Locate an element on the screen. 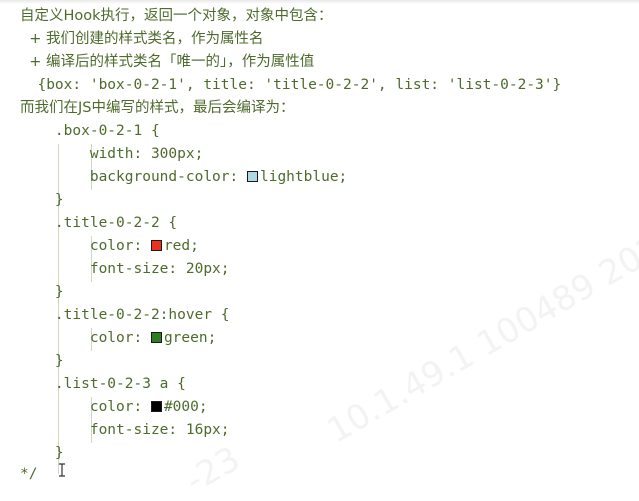  color-swatch-green is located at coordinates (156, 337).